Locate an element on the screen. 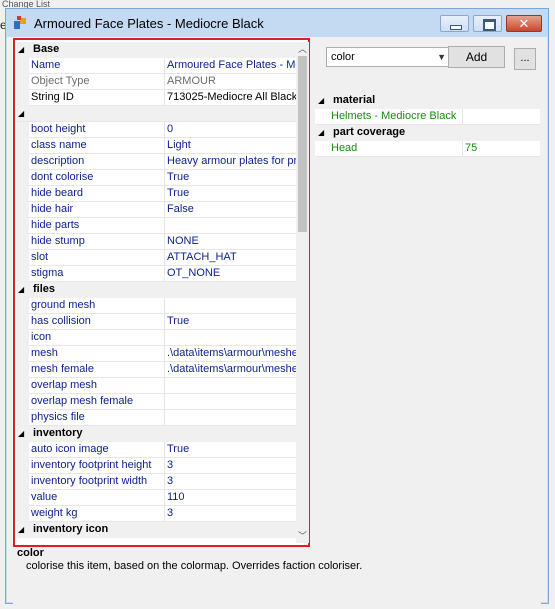 This screenshot has height=609, width=555. property-value: NONE is located at coordinates (230, 242).